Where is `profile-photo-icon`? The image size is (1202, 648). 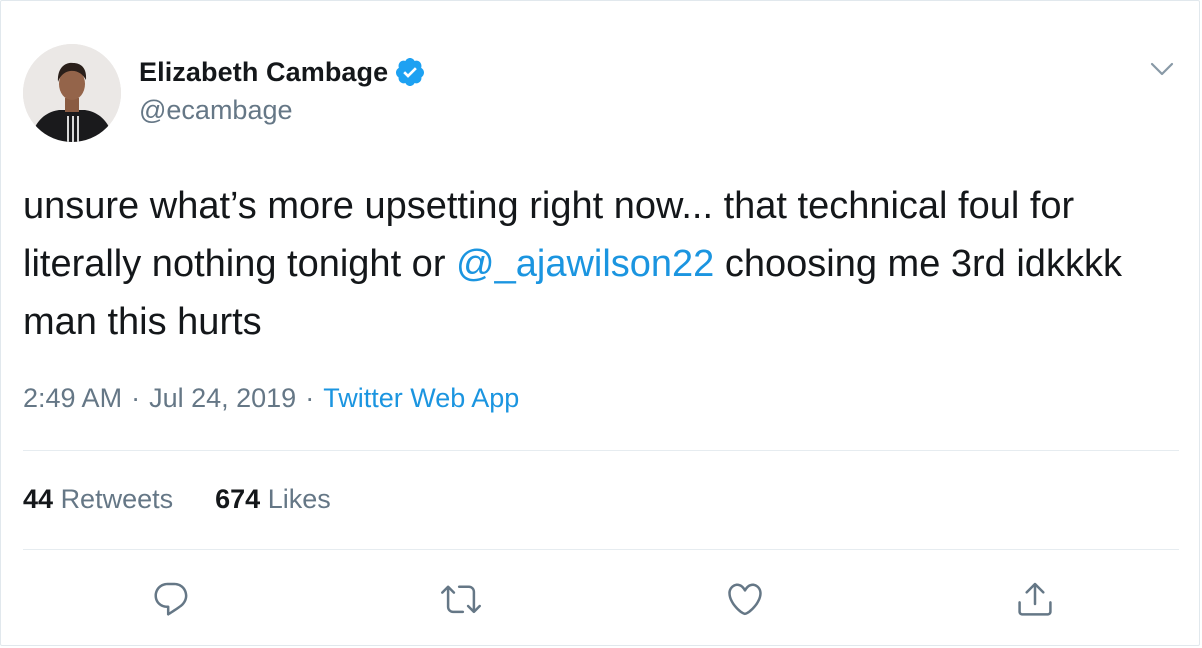
profile-photo-icon is located at coordinates (72, 93).